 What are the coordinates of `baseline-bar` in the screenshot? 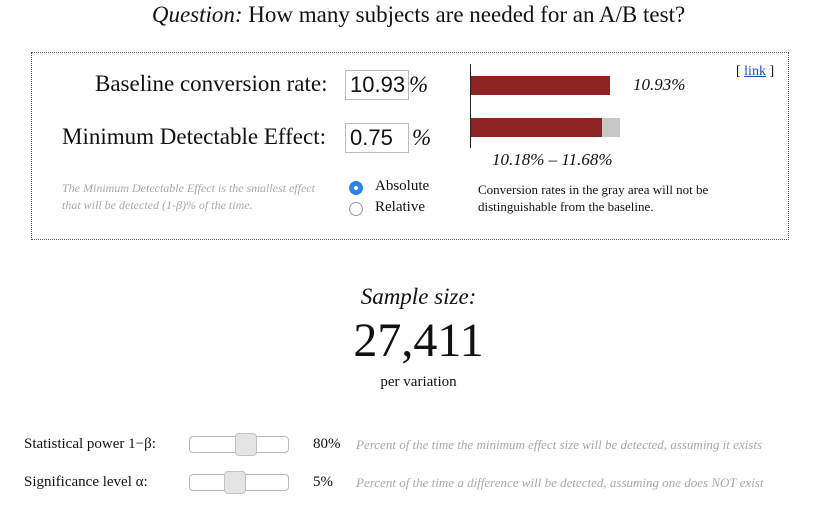 It's located at (540, 85).